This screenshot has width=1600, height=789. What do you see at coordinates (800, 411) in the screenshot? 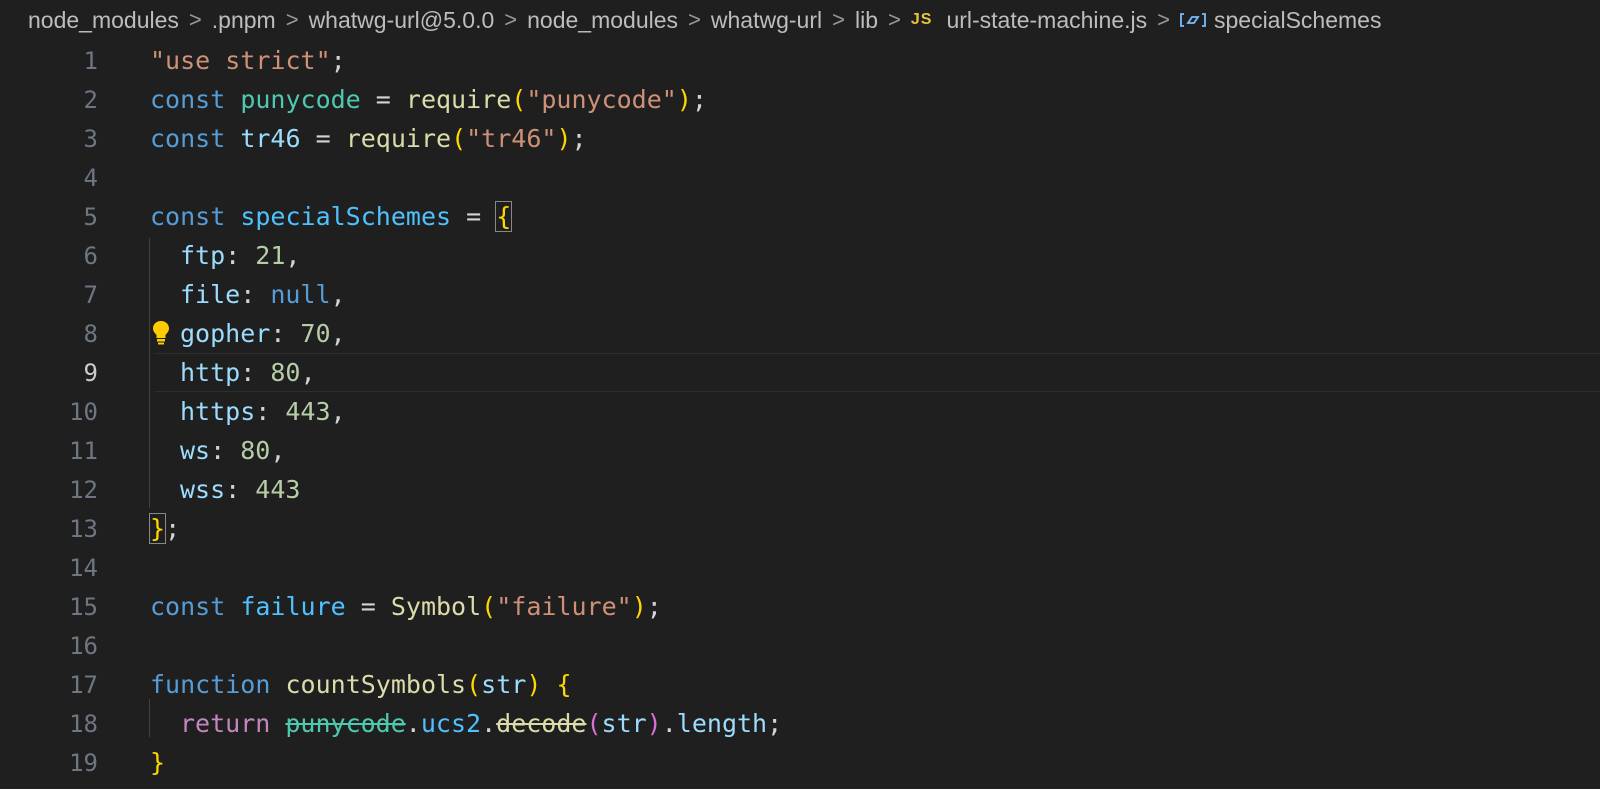
I see `code-line: 10 https: 443,` at bounding box center [800, 411].